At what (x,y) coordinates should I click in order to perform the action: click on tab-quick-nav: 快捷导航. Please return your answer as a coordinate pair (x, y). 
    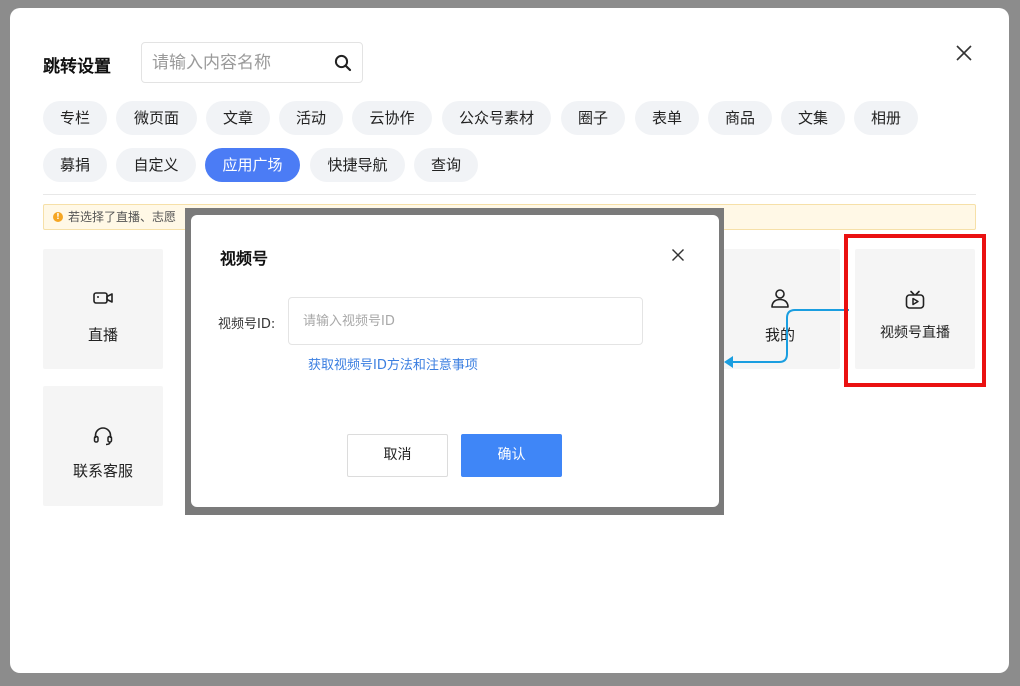
    Looking at the image, I should click on (357, 165).